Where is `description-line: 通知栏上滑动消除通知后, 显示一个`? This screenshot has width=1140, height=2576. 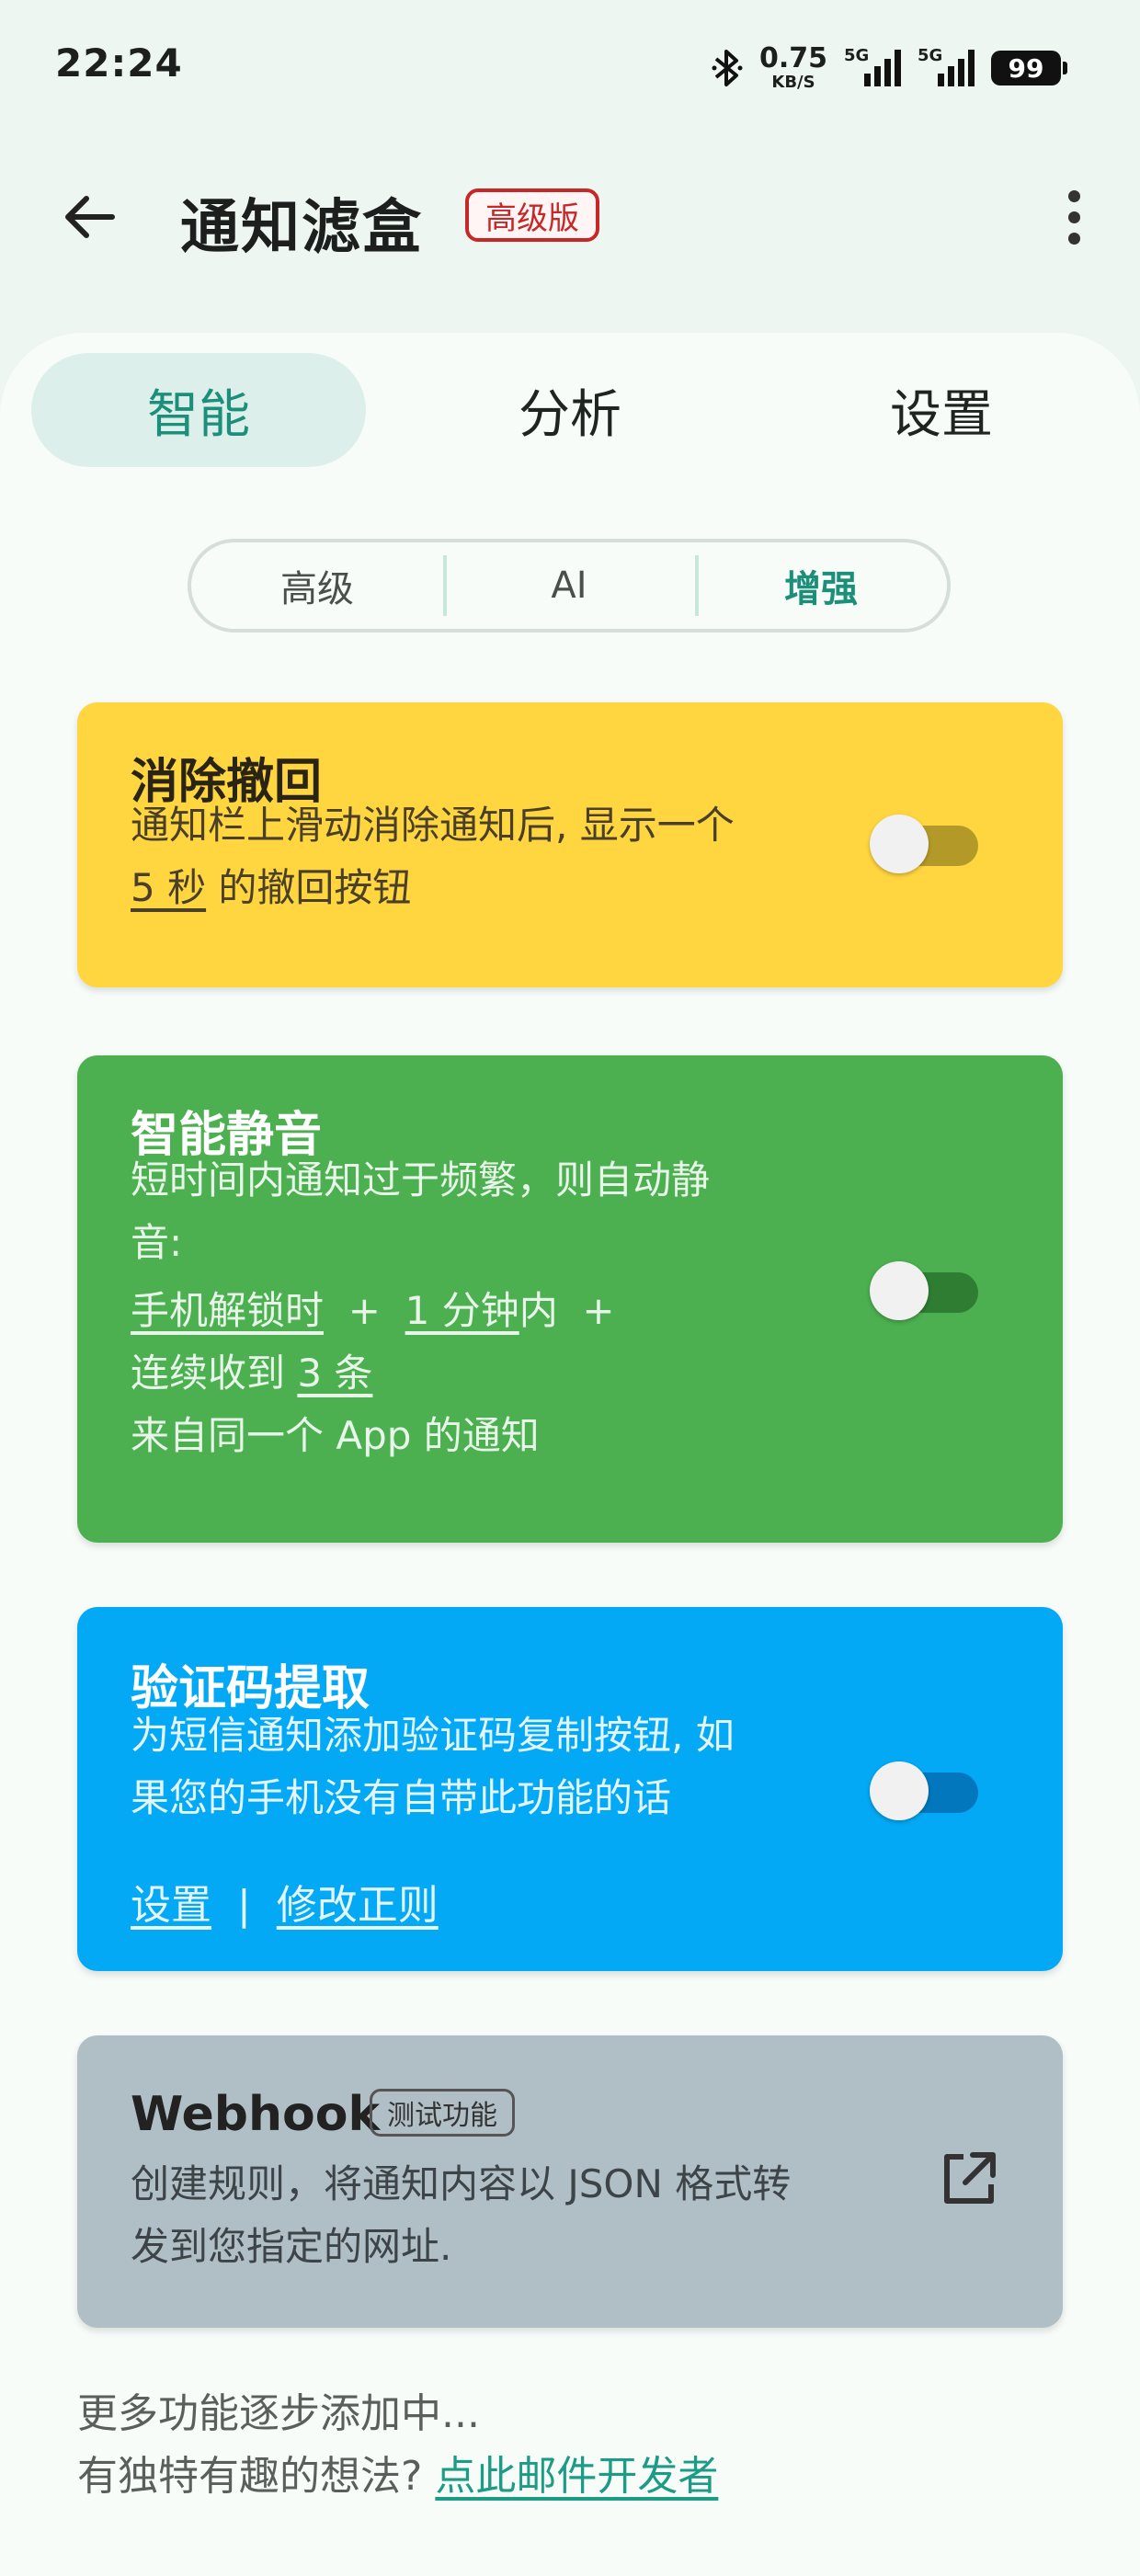
description-line: 通知栏上滑动消除通知后, 显示一个 is located at coordinates (433, 825).